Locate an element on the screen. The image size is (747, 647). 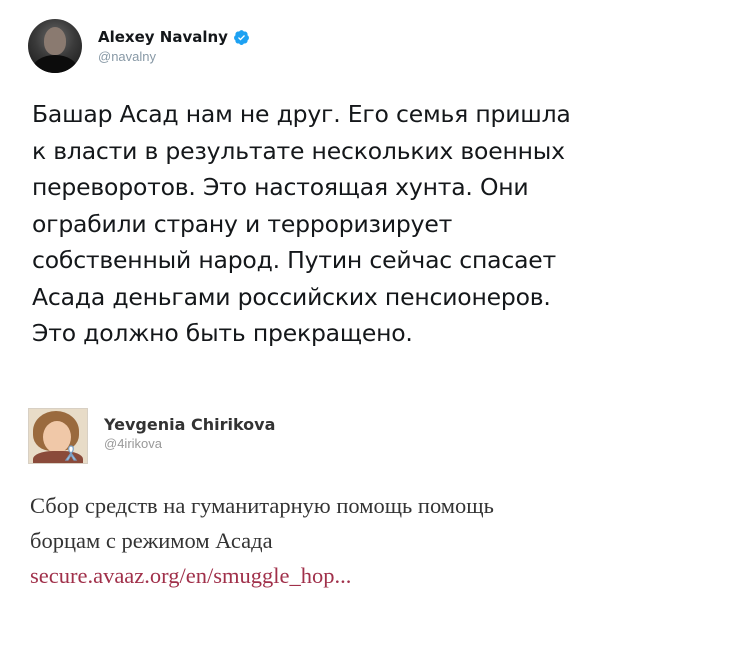
author-block: Alexey Navalny @navalny is located at coordinates (174, 46).